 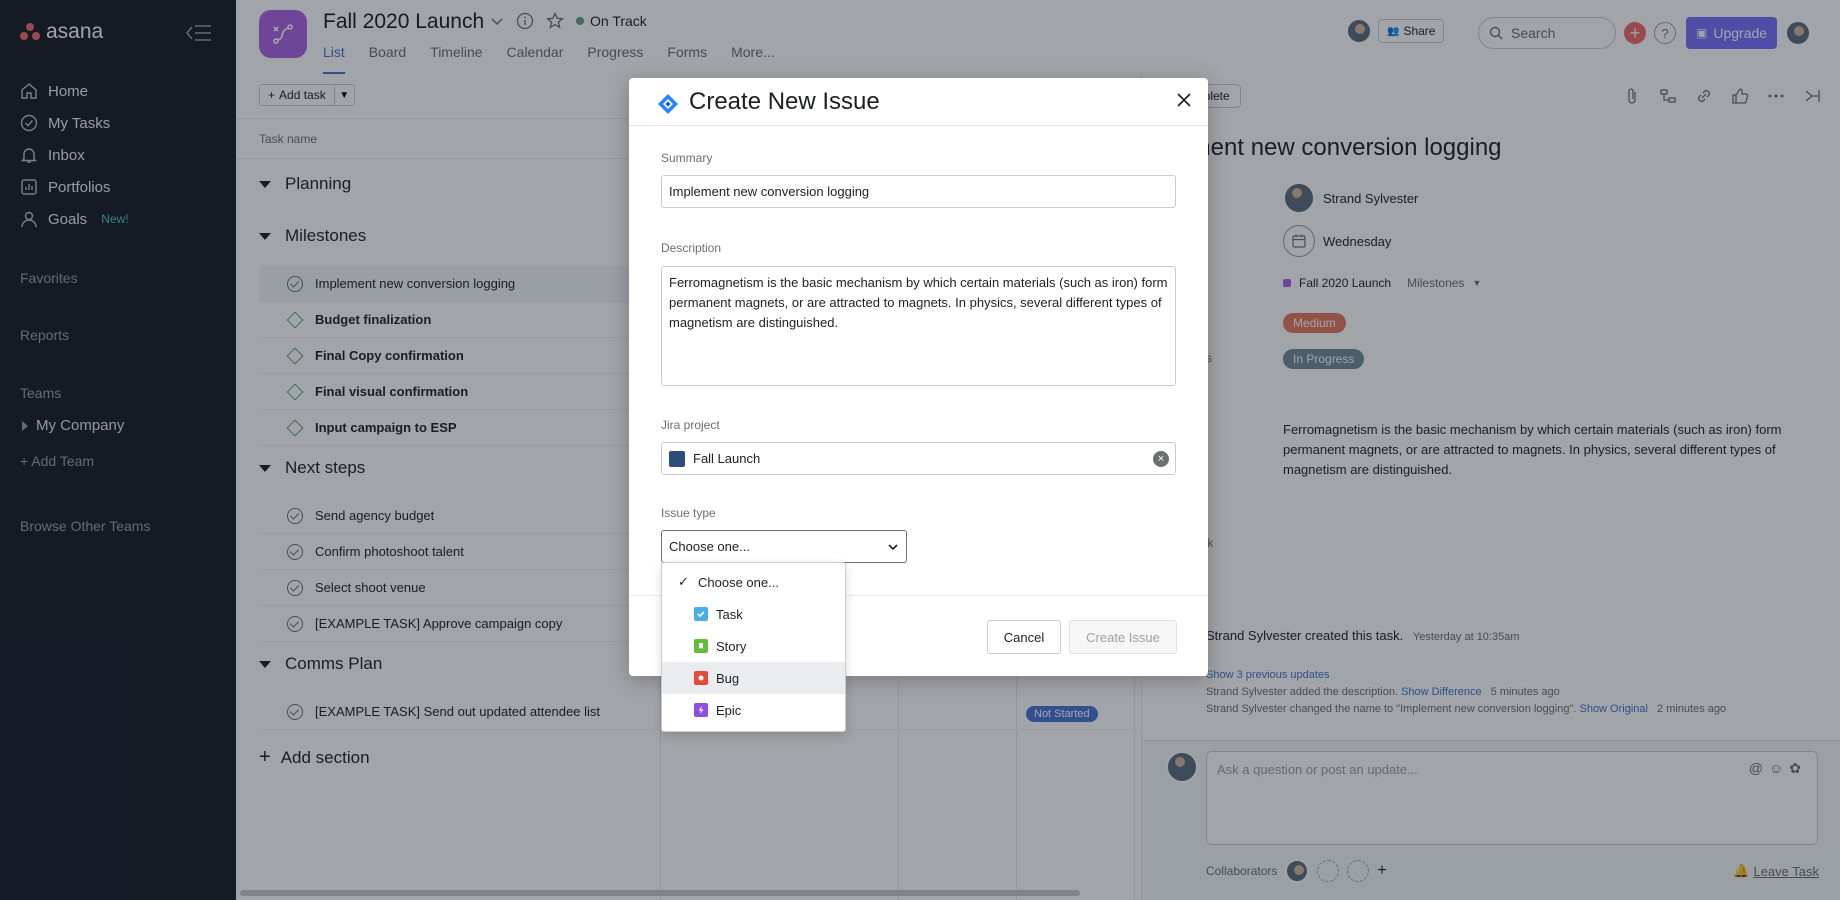 What do you see at coordinates (784, 101) in the screenshot?
I see `modal-title: Create New Issue` at bounding box center [784, 101].